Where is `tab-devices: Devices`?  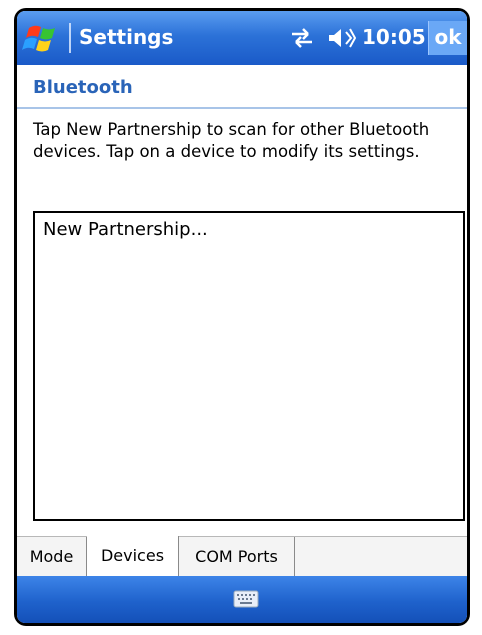
tab-devices: Devices is located at coordinates (133, 557).